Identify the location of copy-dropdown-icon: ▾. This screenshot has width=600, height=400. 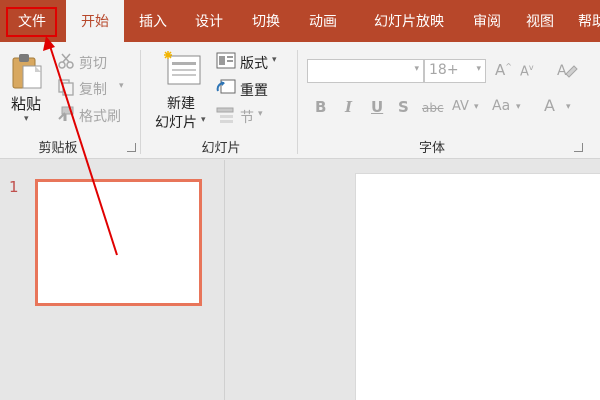
(121, 86).